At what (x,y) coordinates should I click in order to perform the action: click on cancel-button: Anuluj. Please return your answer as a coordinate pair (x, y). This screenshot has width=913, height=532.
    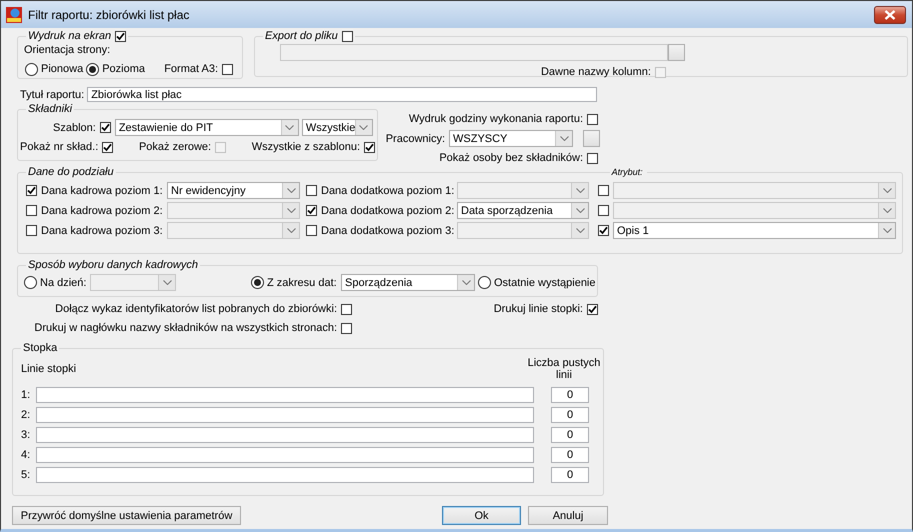
    Looking at the image, I should click on (568, 515).